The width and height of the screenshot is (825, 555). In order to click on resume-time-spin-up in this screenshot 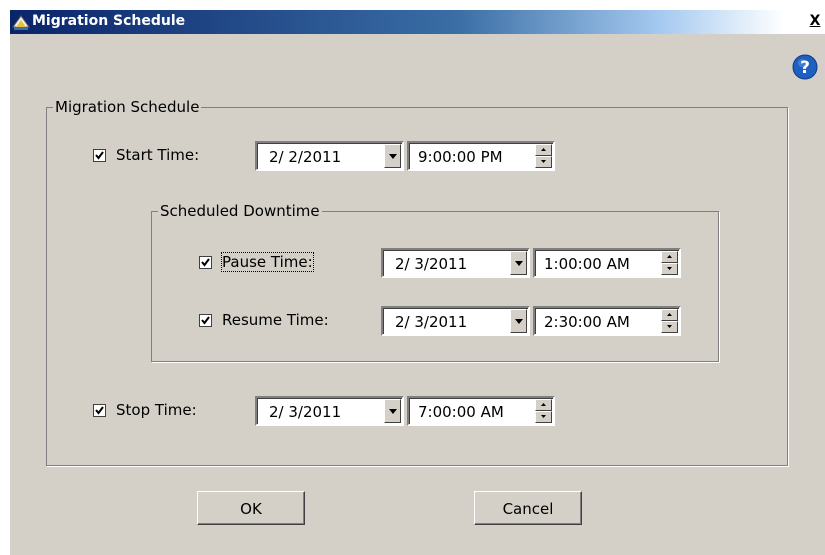, I will do `click(669, 315)`.